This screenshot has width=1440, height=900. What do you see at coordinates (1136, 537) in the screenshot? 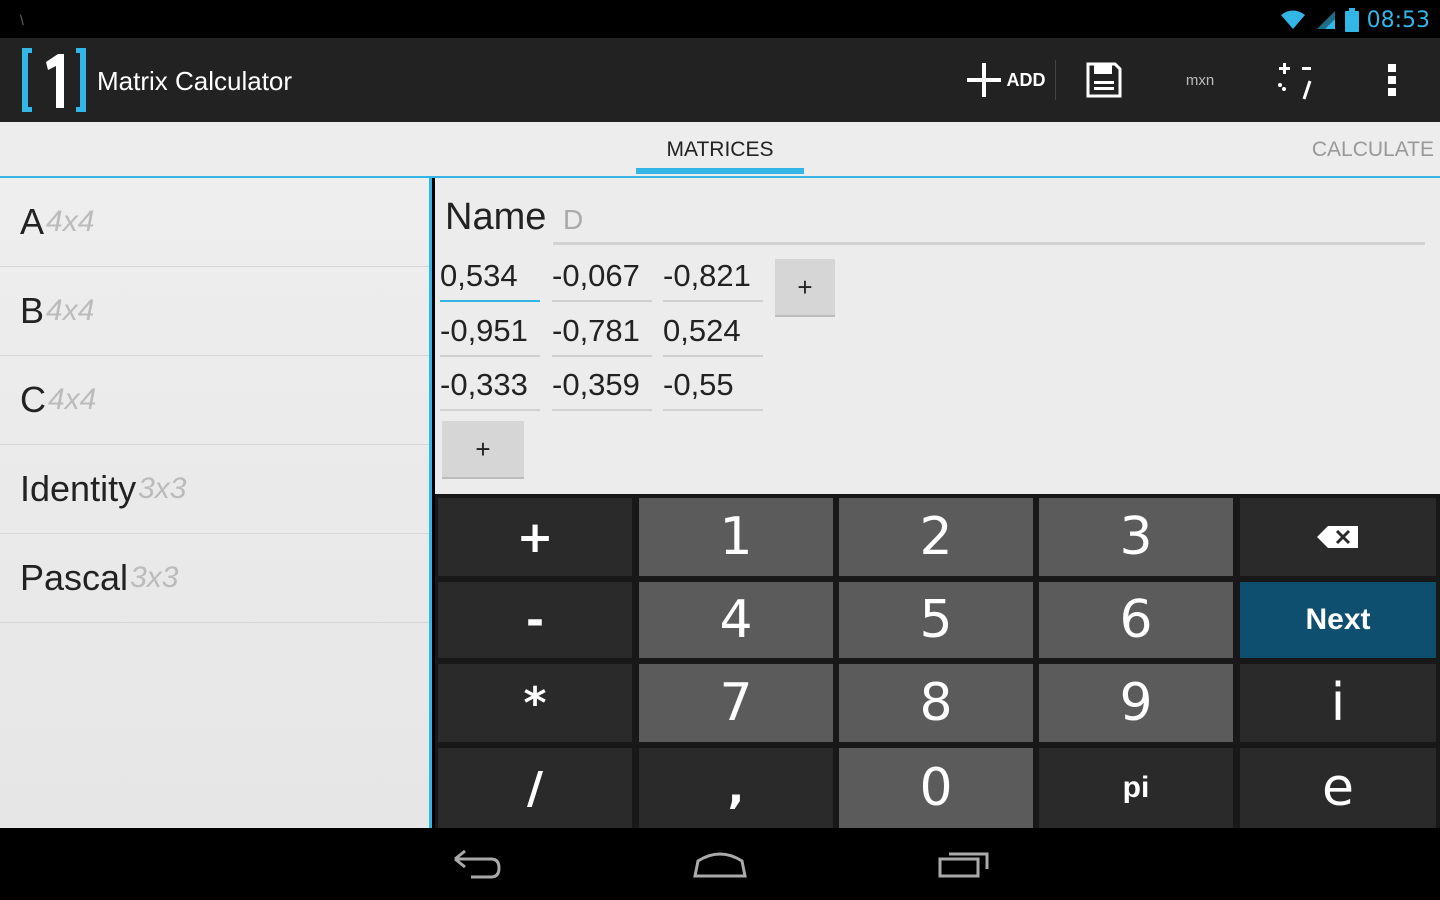
I see `key-3: 3` at bounding box center [1136, 537].